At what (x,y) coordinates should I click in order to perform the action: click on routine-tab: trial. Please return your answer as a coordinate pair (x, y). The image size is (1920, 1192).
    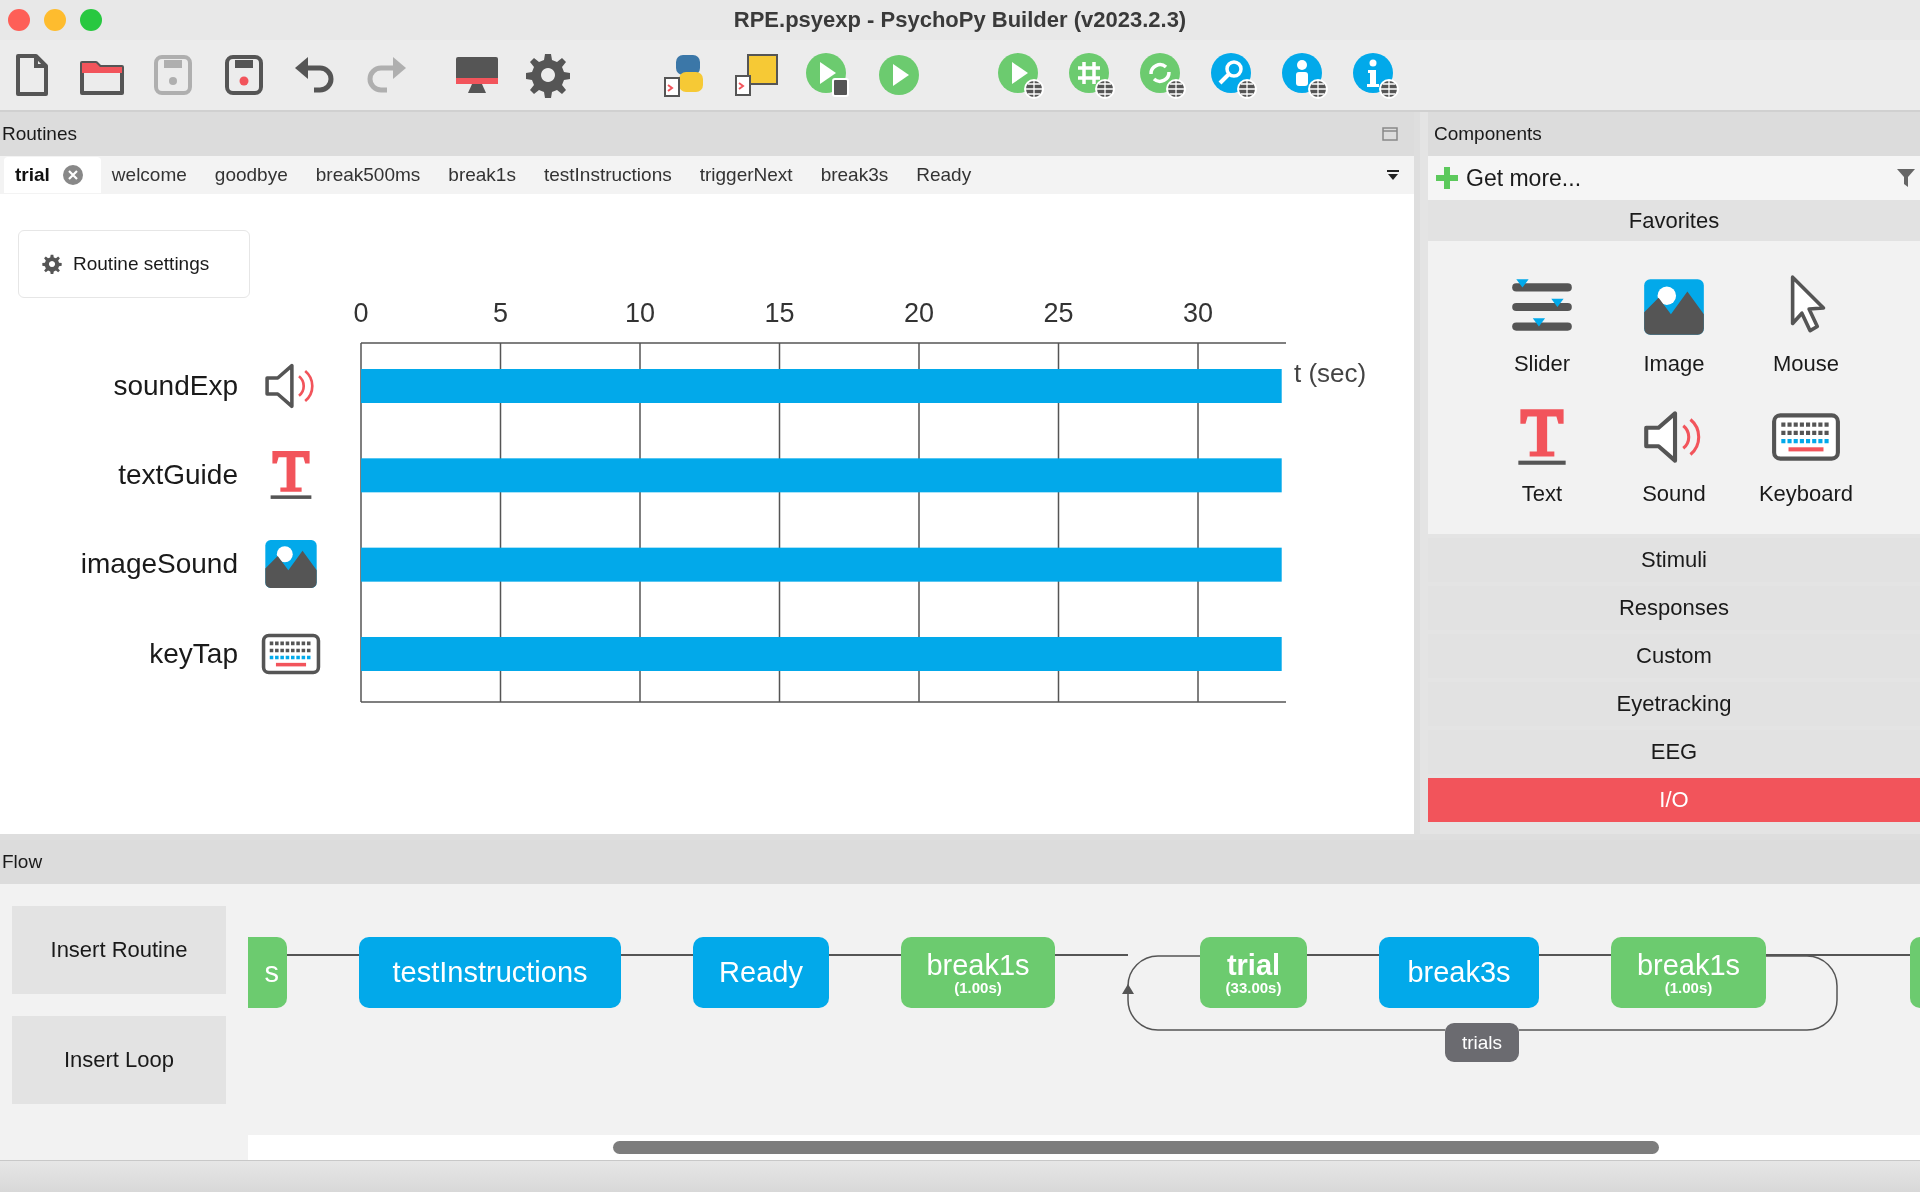
    Looking at the image, I should click on (52, 175).